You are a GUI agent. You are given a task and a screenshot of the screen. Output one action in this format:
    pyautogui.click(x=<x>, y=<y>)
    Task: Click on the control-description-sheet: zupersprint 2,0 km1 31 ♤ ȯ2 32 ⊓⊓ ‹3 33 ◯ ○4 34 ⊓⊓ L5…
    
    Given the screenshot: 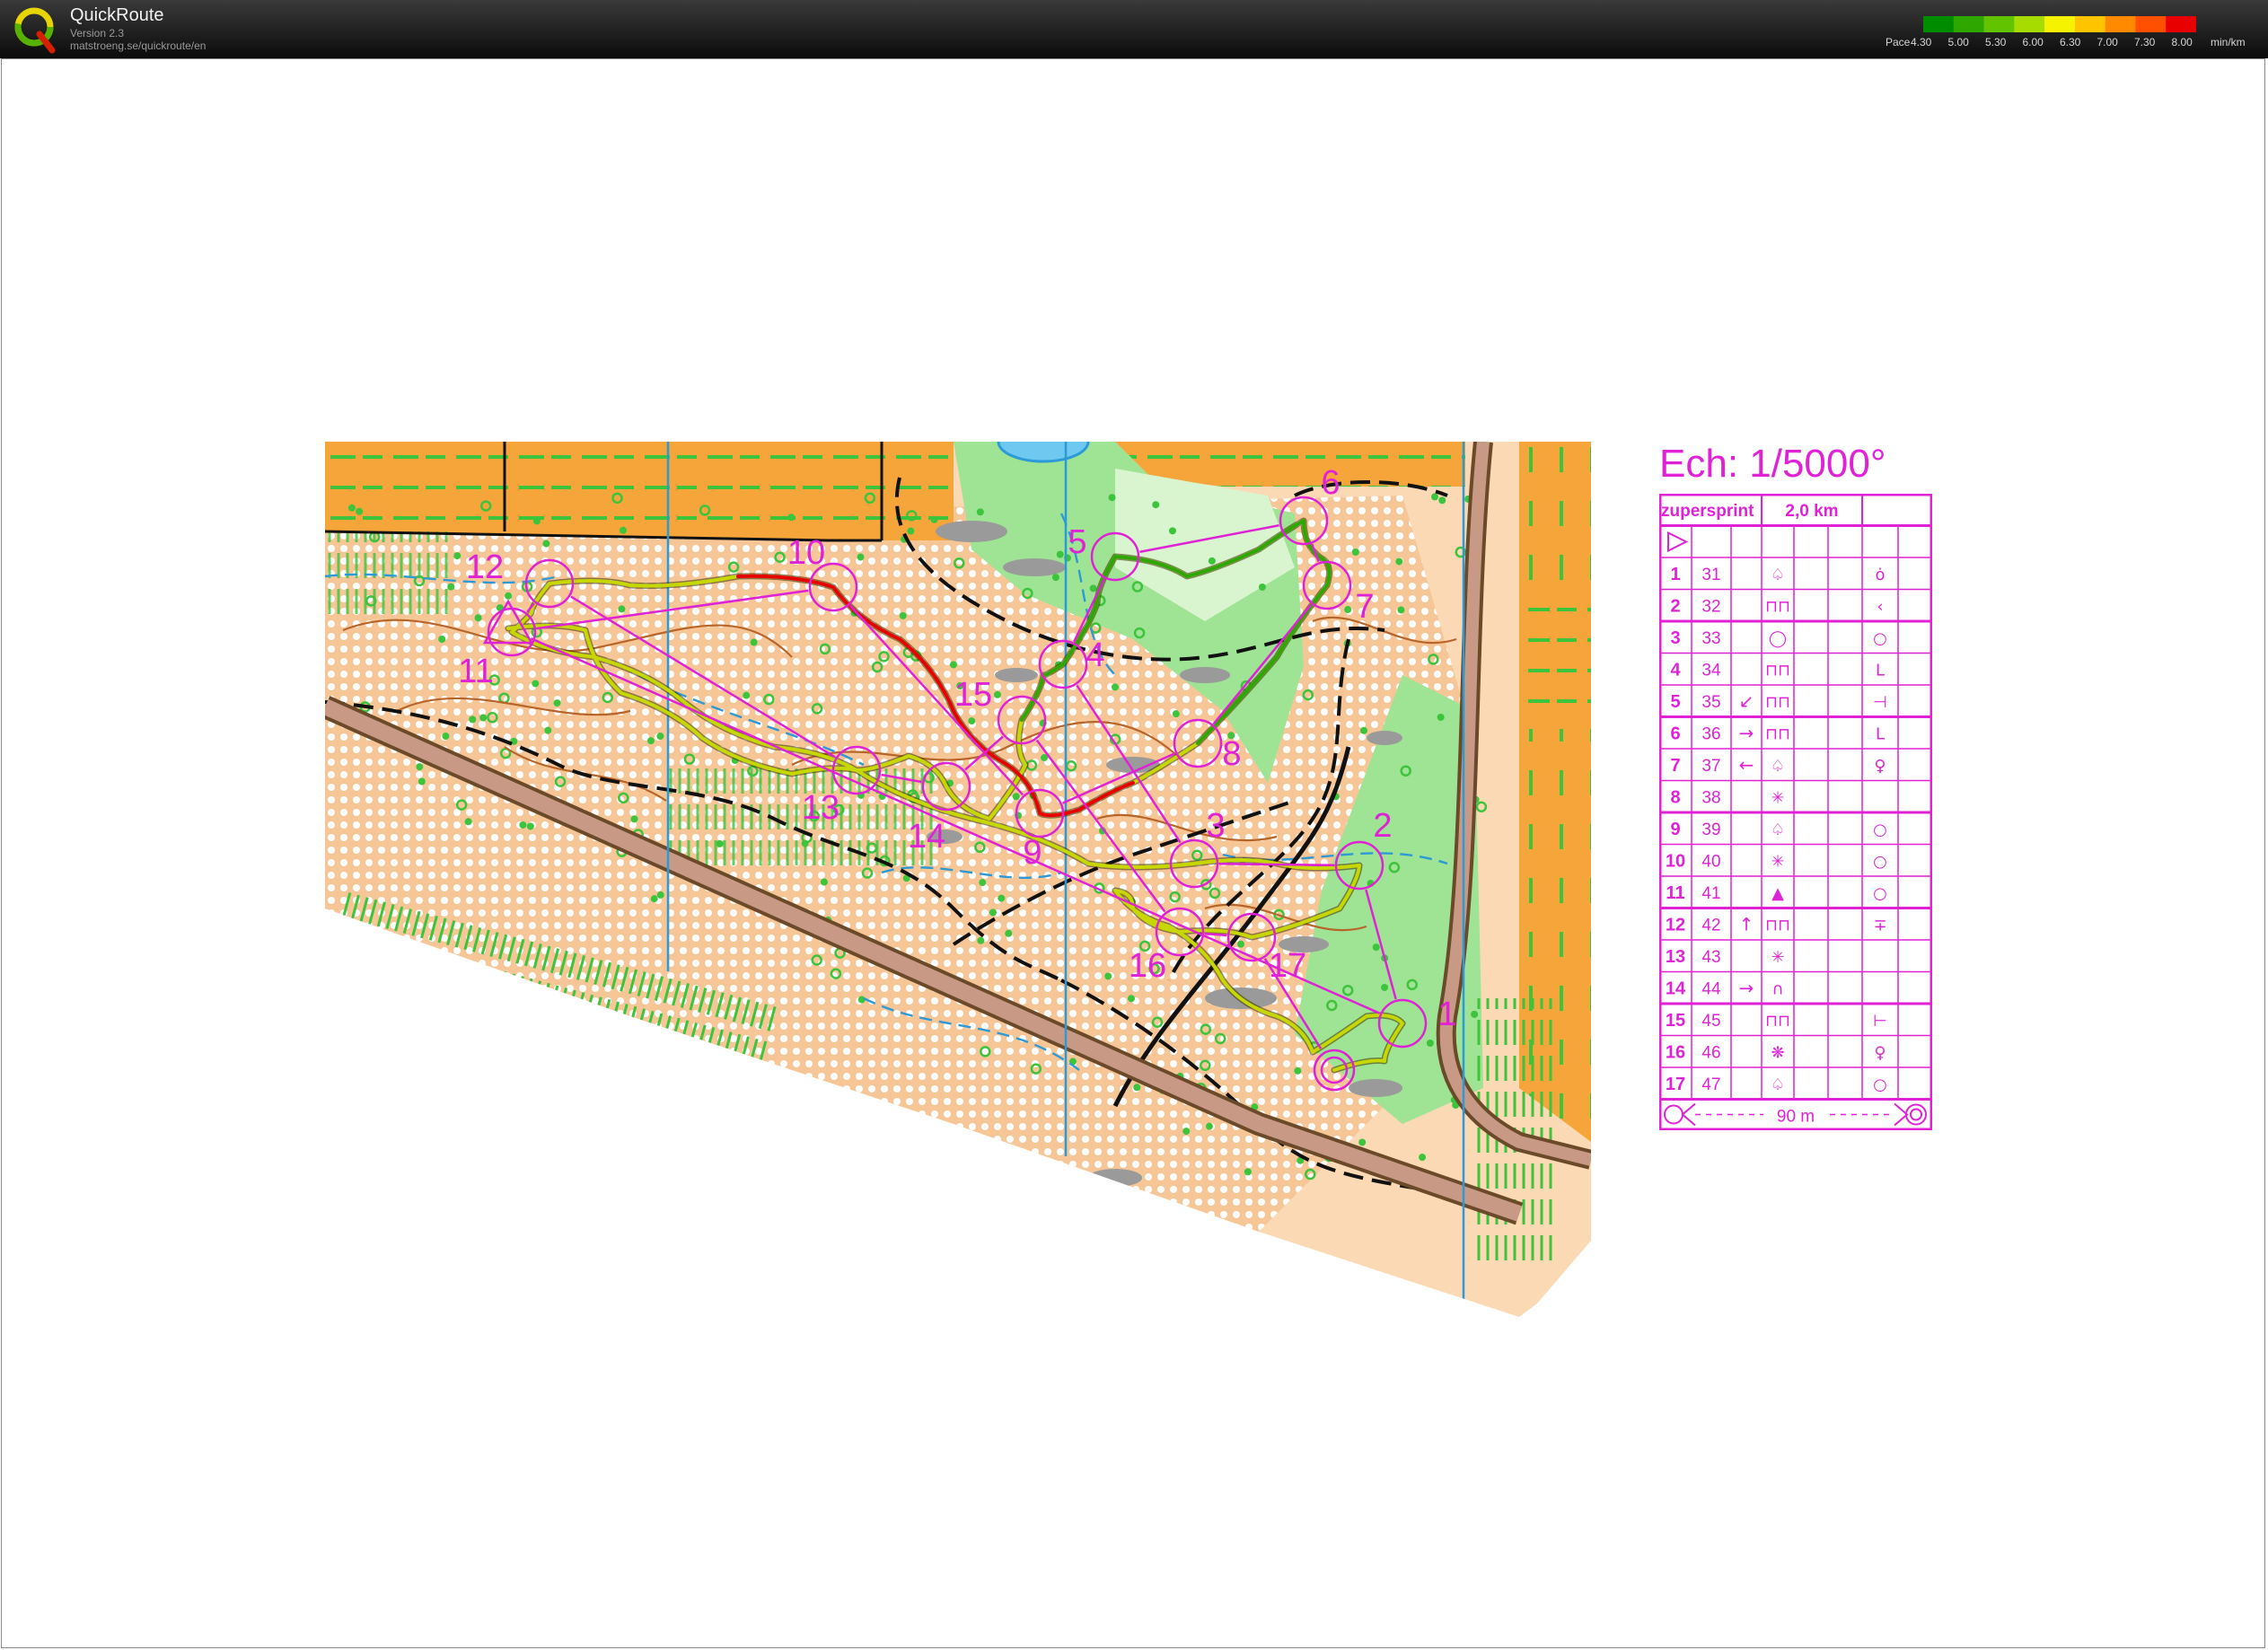 What is the action you would take?
    pyautogui.click(x=1795, y=812)
    